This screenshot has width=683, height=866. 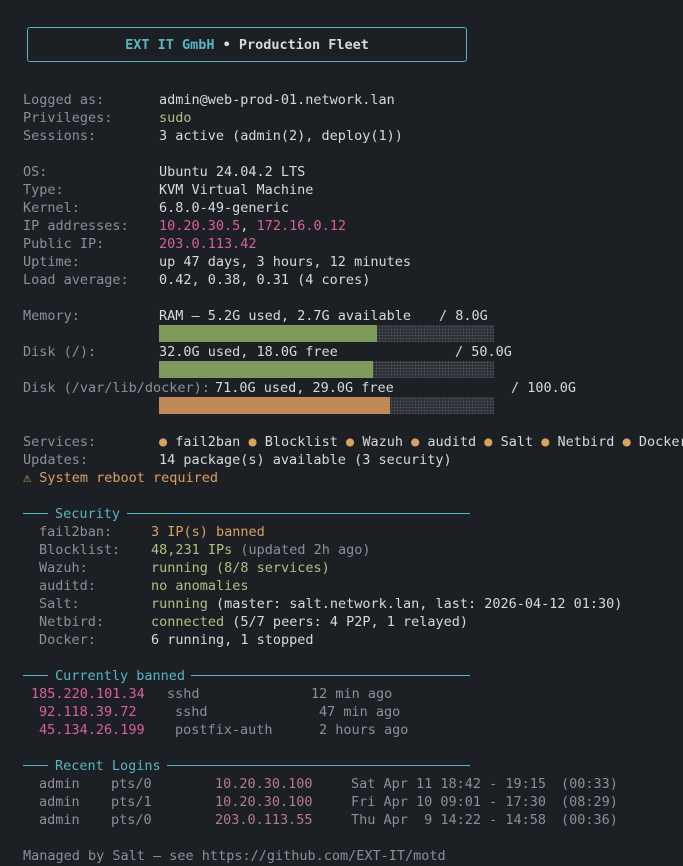 What do you see at coordinates (318, 765) in the screenshot?
I see `logins-rule-right` at bounding box center [318, 765].